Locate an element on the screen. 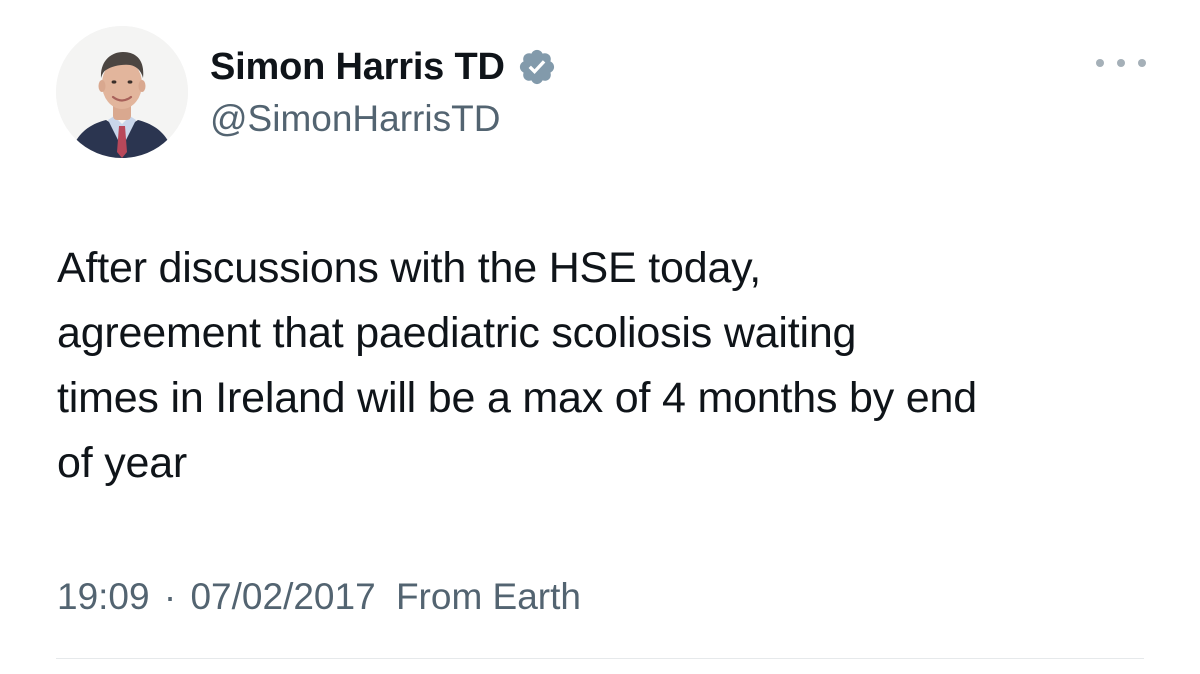 Image resolution: width=1200 pixels, height=674 pixels. tweet-source: From Earth is located at coordinates (488, 596).